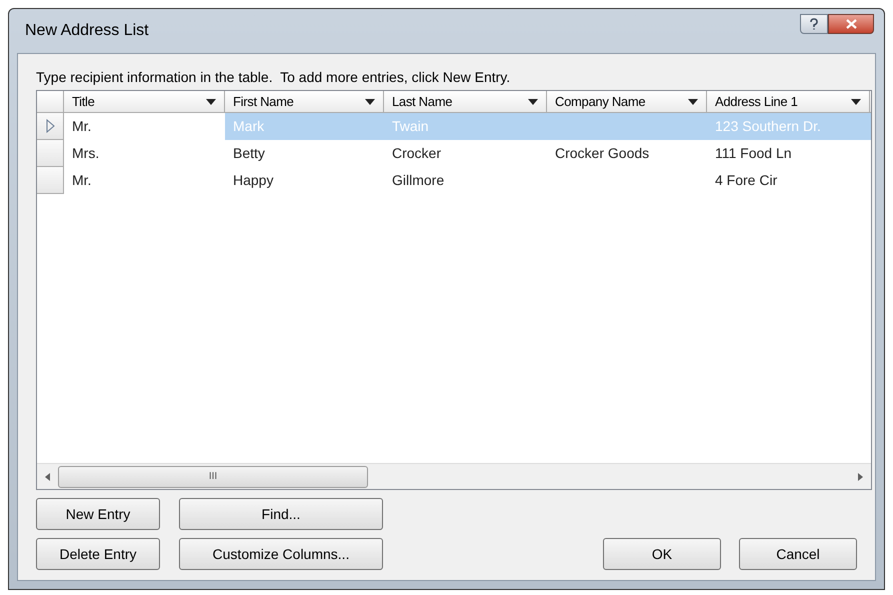  What do you see at coordinates (454, 476) in the screenshot?
I see `horizontal-scrollbar: III` at bounding box center [454, 476].